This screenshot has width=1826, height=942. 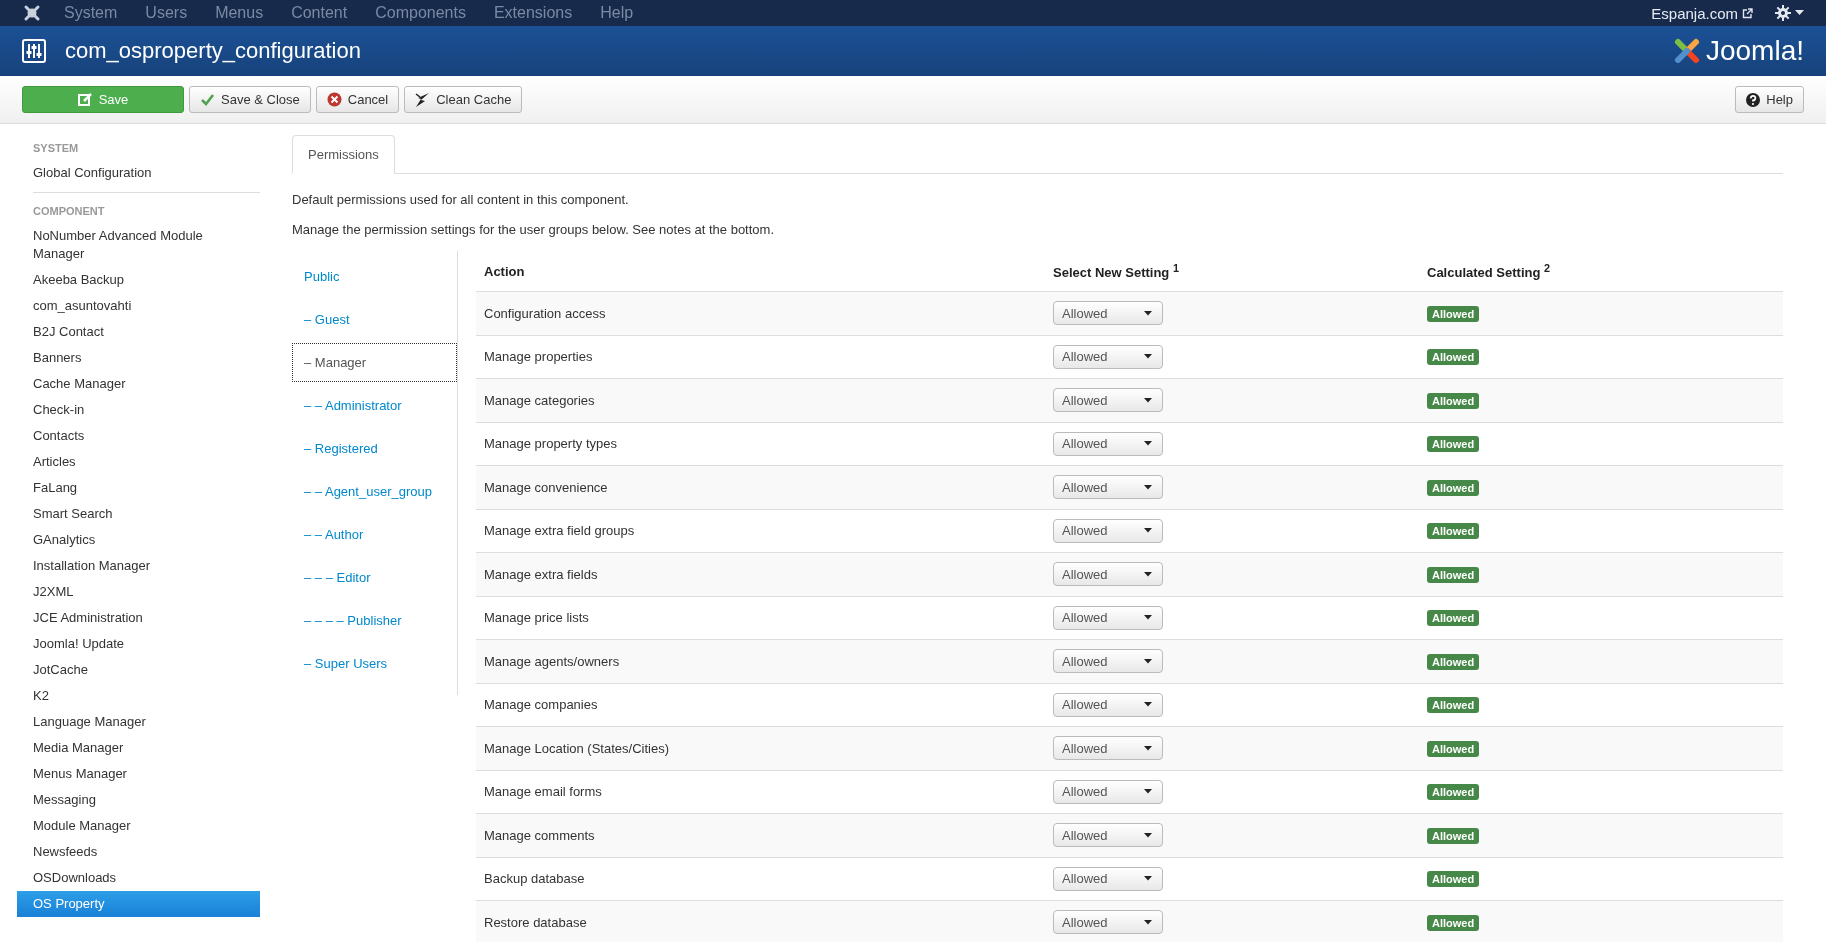 I want to click on group-tab: – – Agent_user_group, so click(x=374, y=491).